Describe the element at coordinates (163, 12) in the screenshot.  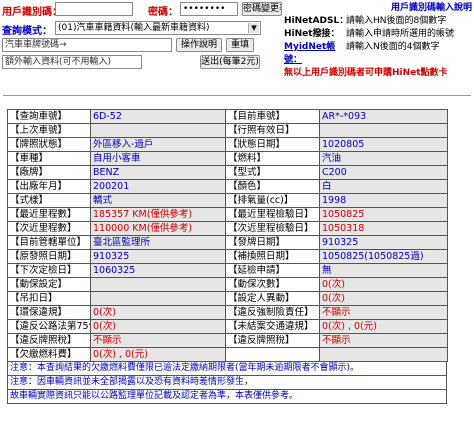
I see `password-label: 密碼：` at that location.